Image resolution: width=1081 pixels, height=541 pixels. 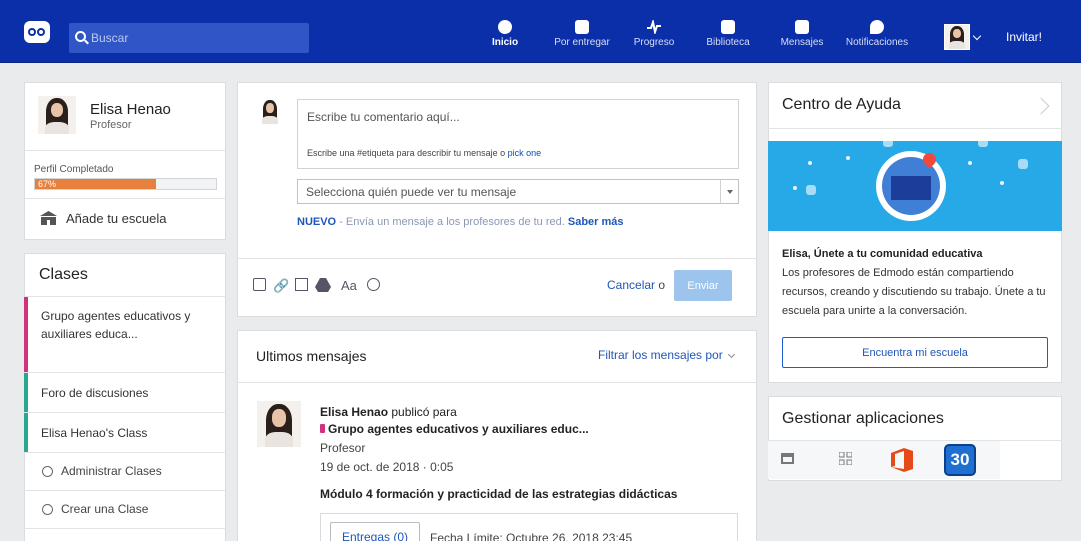 What do you see at coordinates (104, 509) in the screenshot?
I see `create-class-label: Crear una Clase` at bounding box center [104, 509].